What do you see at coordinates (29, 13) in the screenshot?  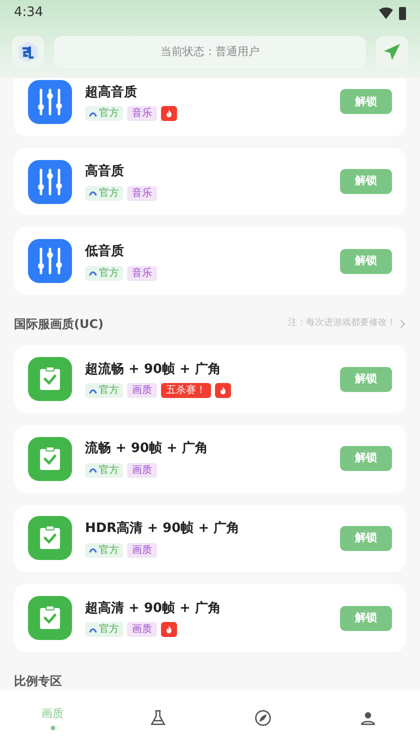 I see `status-time: 4:34` at bounding box center [29, 13].